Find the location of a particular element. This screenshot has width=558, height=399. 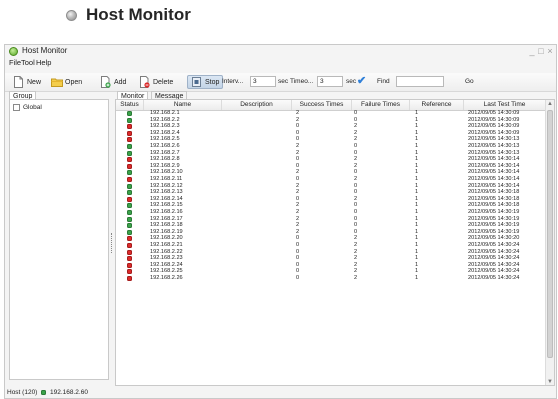

page-heading: Host Monitor is located at coordinates (279, 19).